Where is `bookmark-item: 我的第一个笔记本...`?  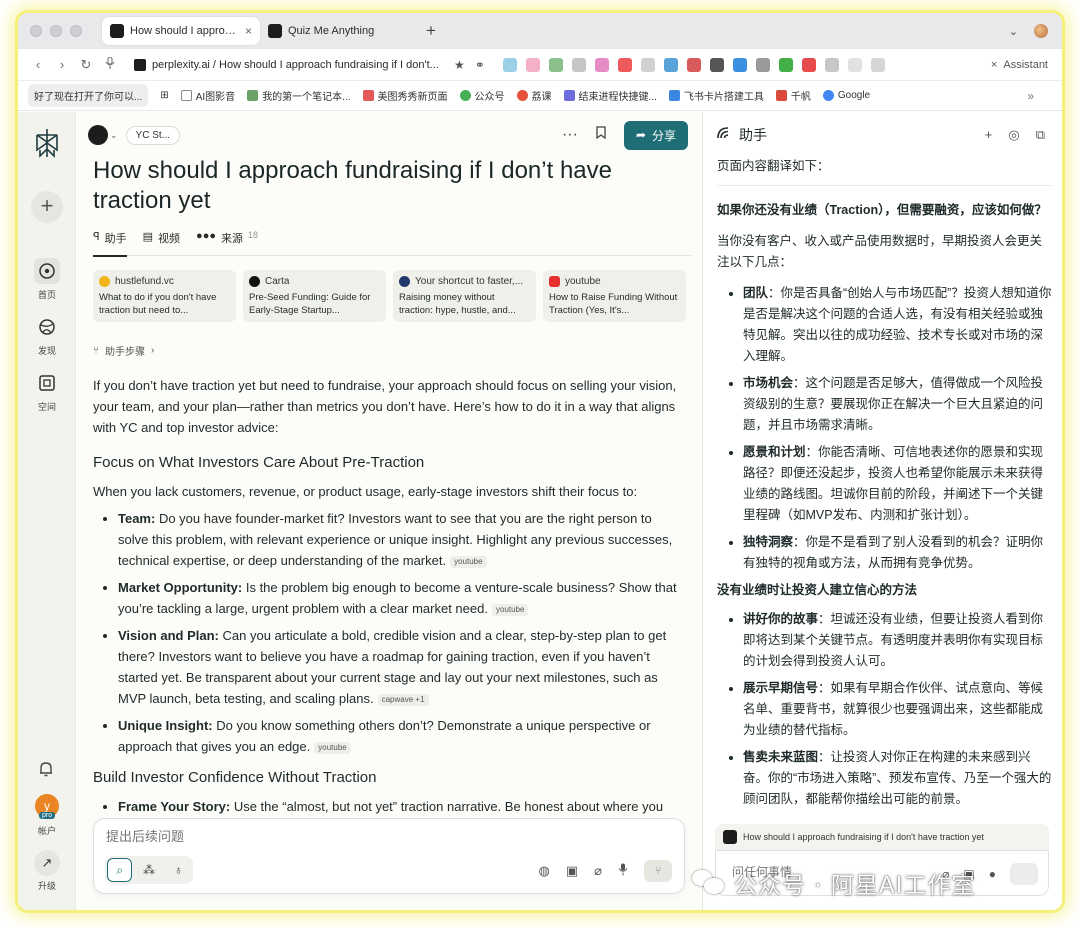
bookmark-item: 我的第一个笔记本... is located at coordinates (299, 95).